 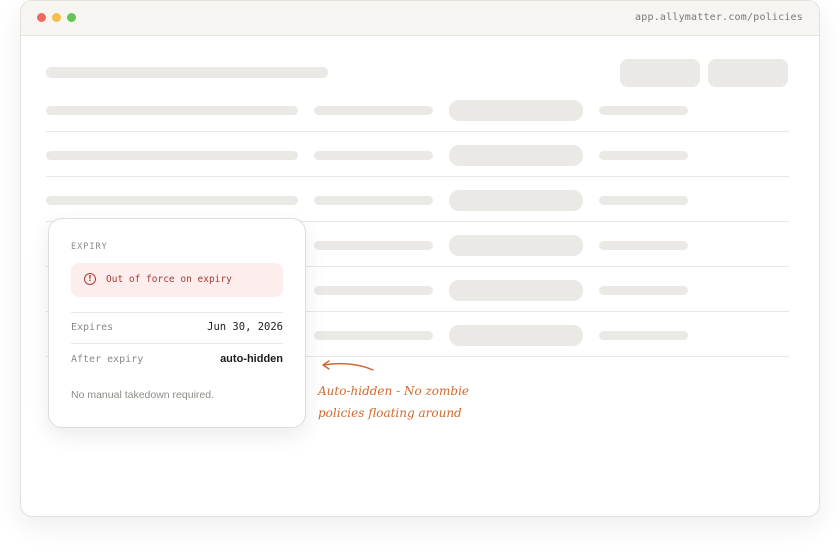 I want to click on annotation-line: policies floating around, so click(x=390, y=413).